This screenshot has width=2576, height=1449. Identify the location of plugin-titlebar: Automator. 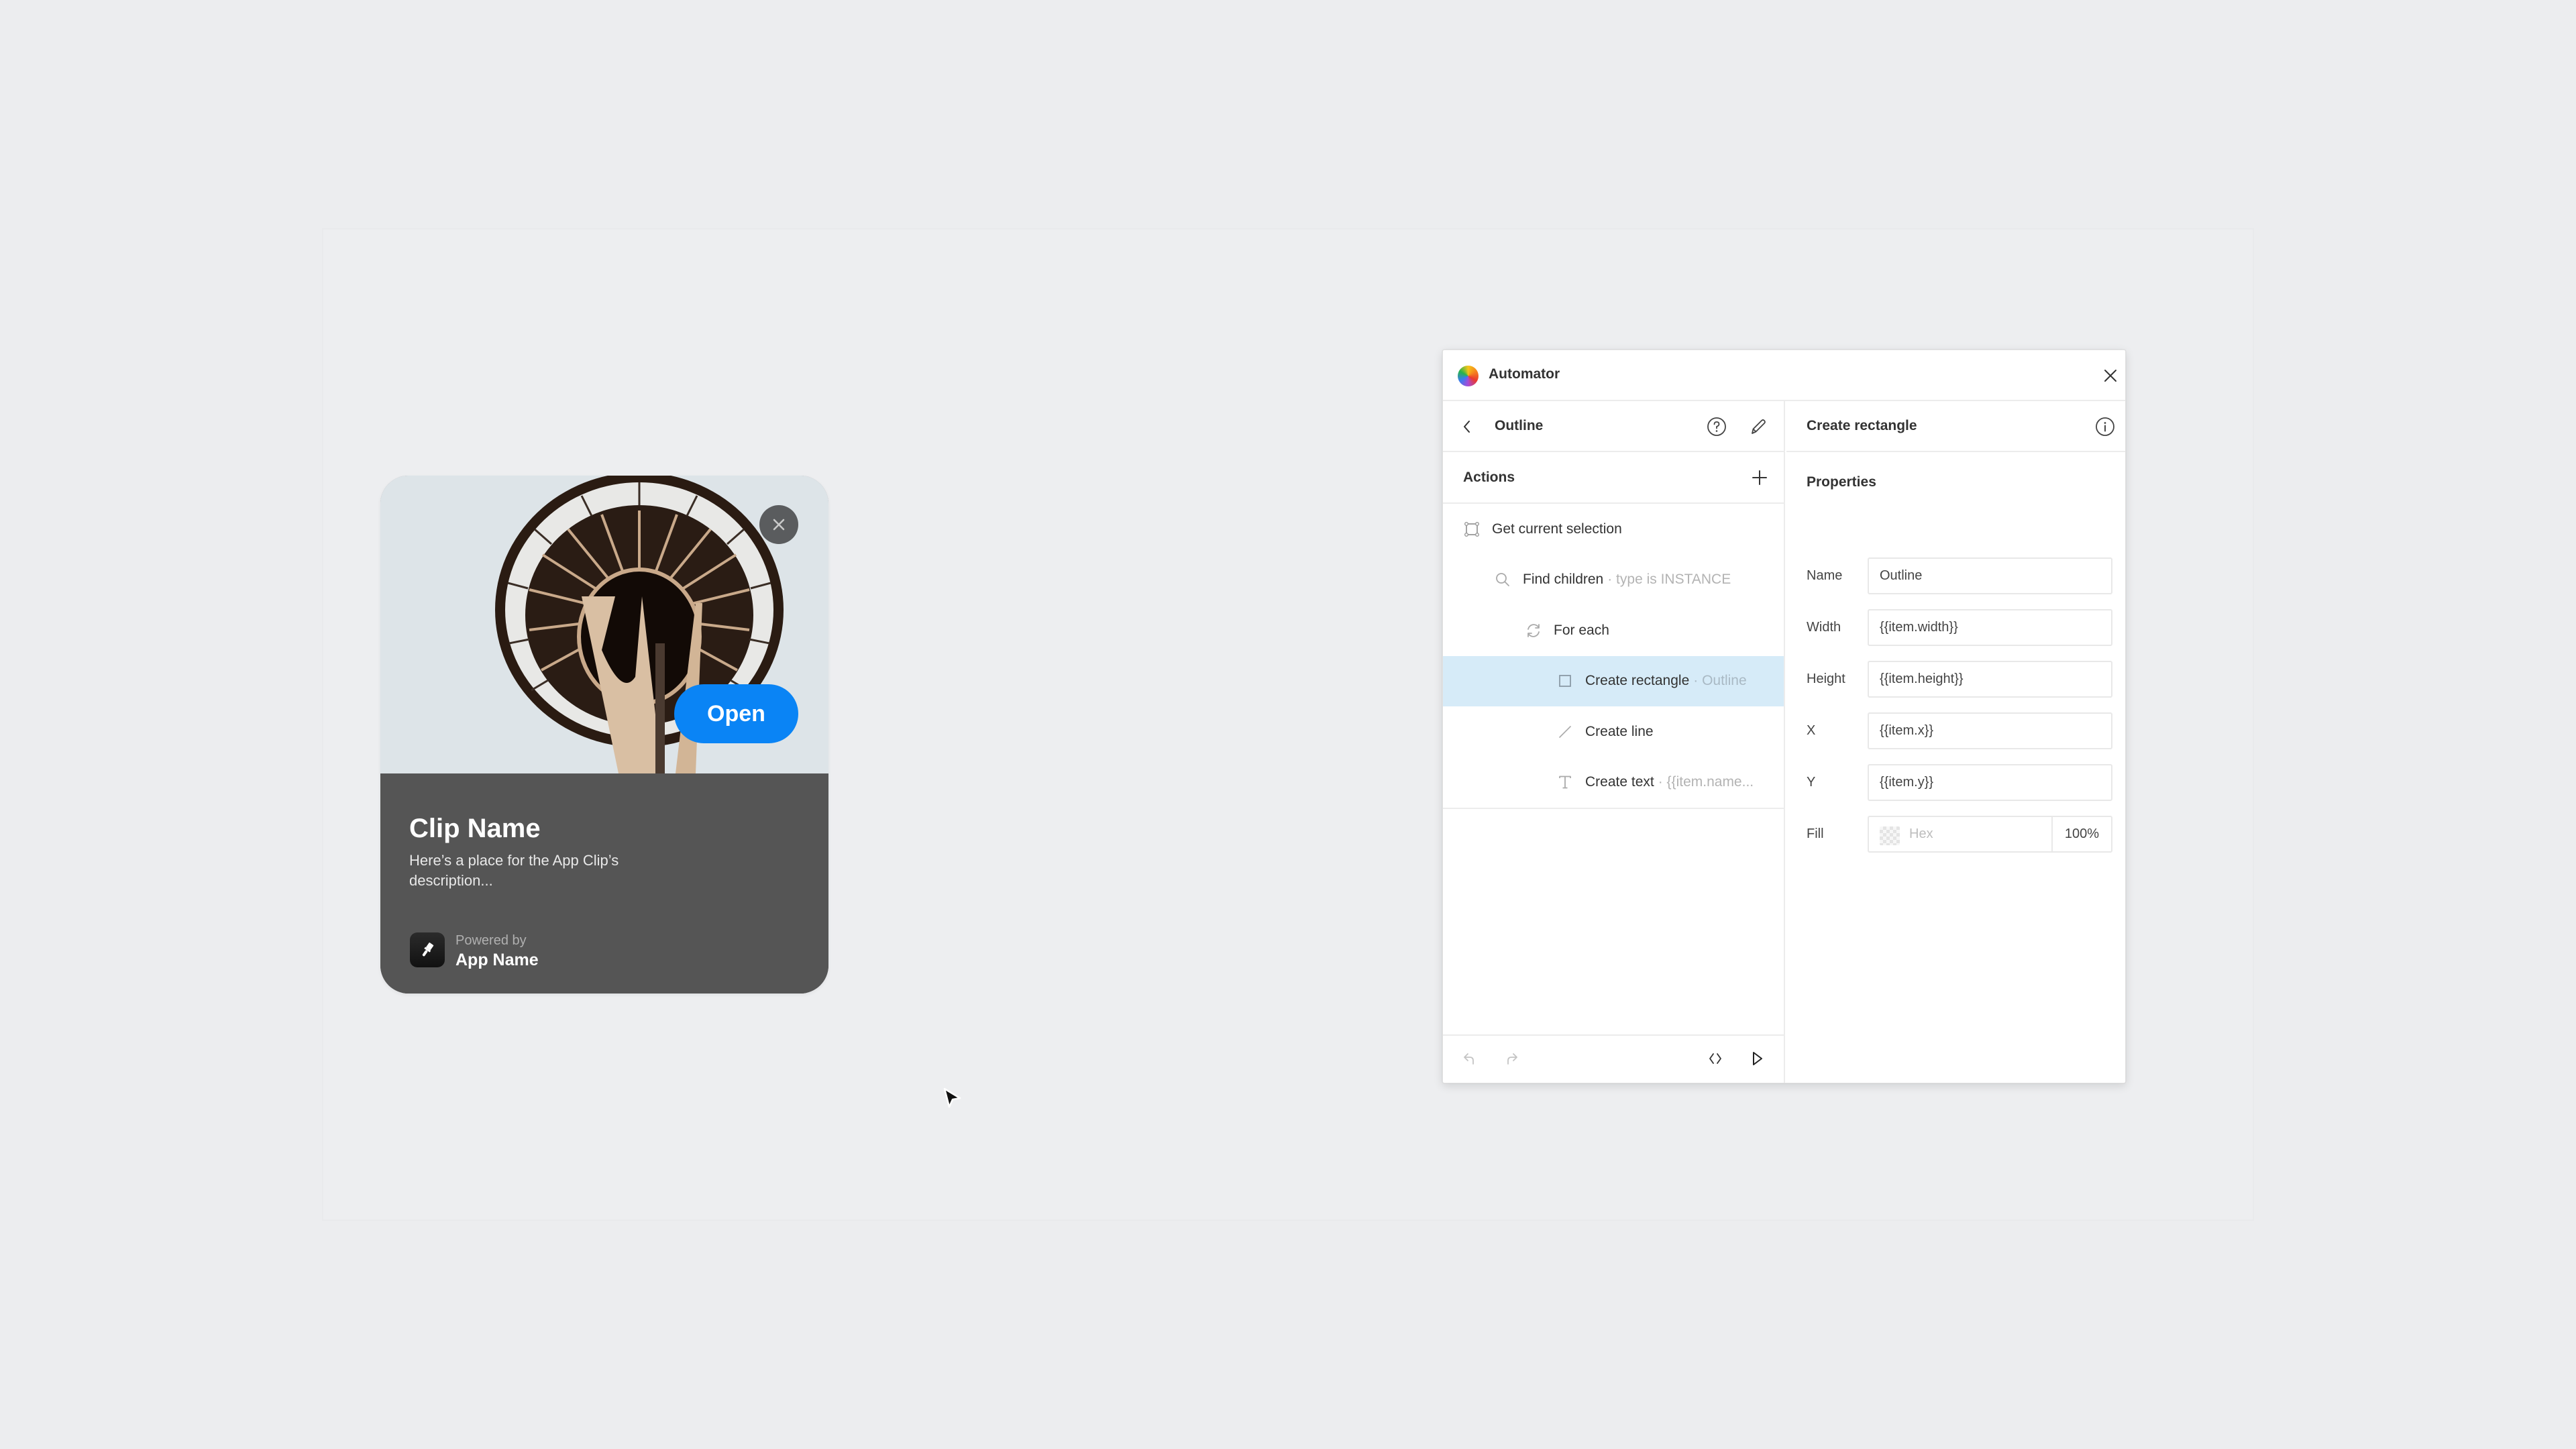
(1784, 375).